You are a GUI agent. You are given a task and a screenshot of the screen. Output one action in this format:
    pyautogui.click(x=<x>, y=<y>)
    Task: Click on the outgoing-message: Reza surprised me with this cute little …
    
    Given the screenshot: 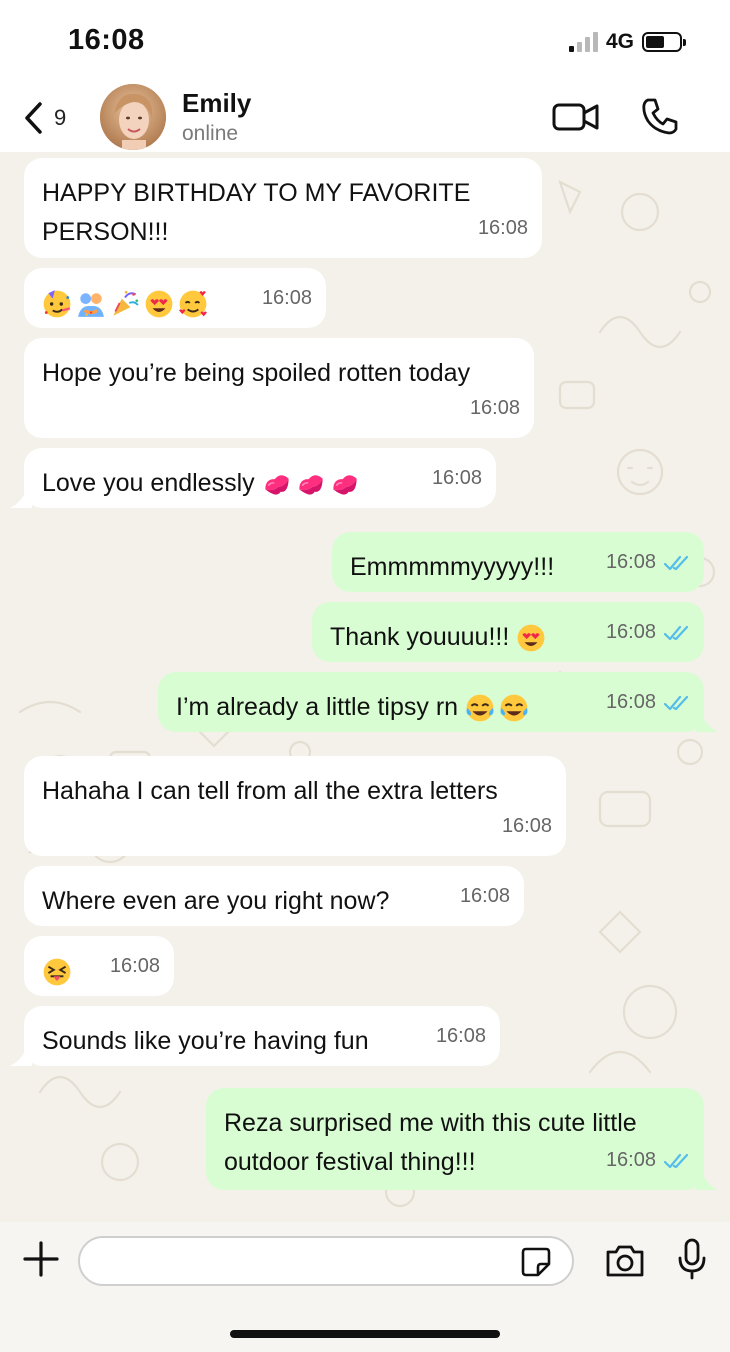 What is the action you would take?
    pyautogui.click(x=462, y=1139)
    